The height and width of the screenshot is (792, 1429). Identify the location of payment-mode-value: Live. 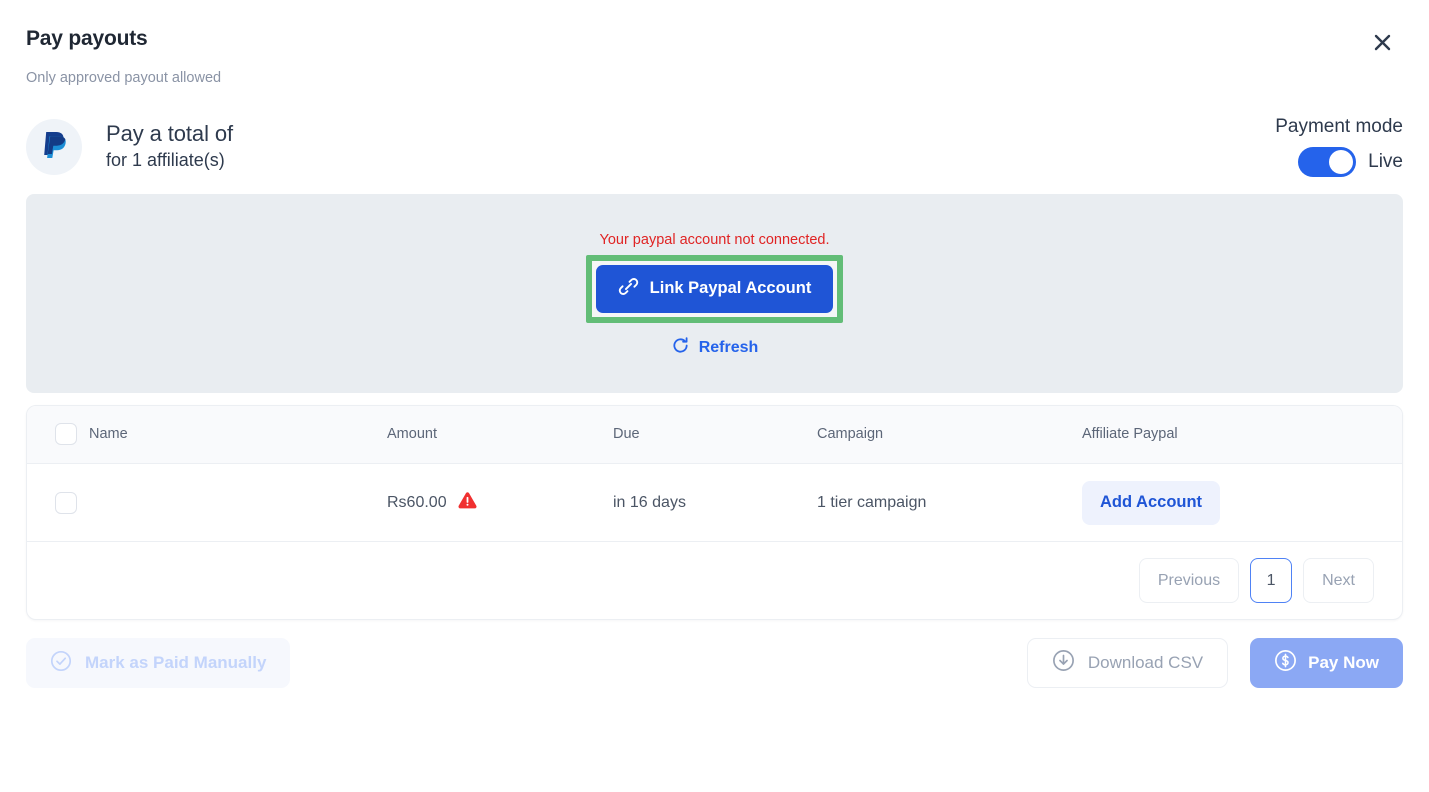
(1385, 161).